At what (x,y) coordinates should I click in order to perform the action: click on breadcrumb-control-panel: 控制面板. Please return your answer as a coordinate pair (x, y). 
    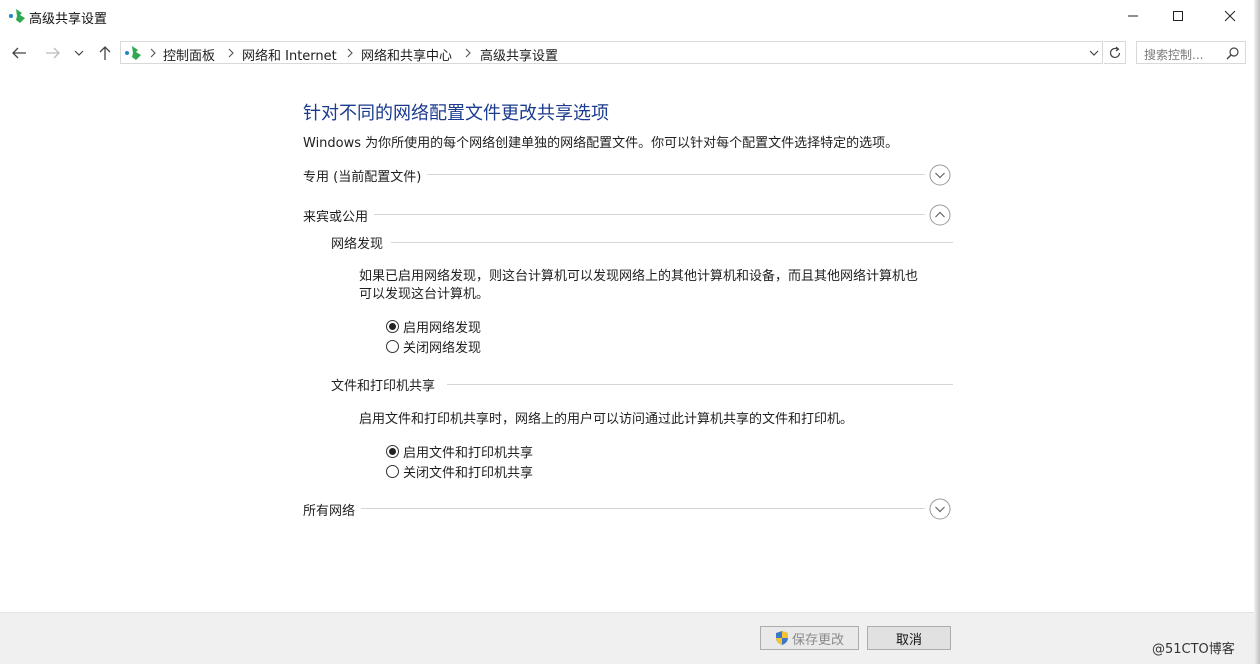
    Looking at the image, I should click on (189, 54).